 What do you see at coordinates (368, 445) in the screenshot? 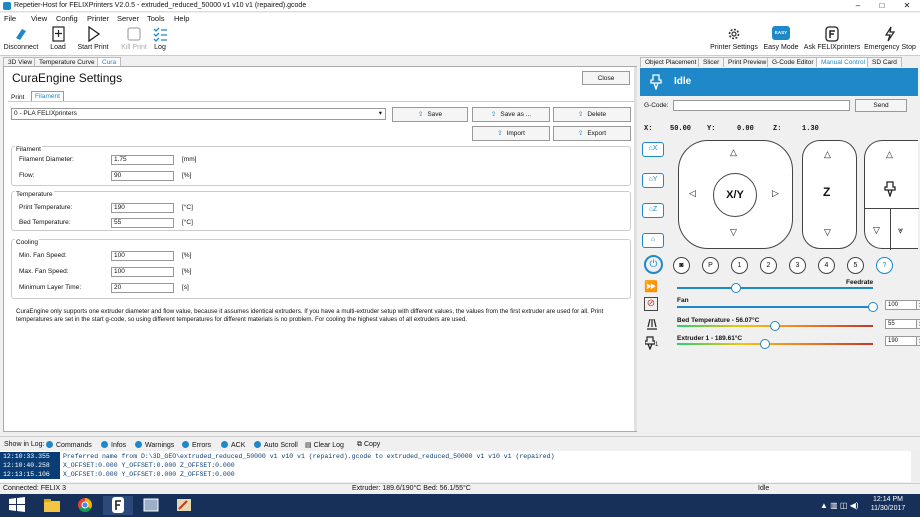
I see `copy-log-button: ⧉ Copy` at bounding box center [368, 445].